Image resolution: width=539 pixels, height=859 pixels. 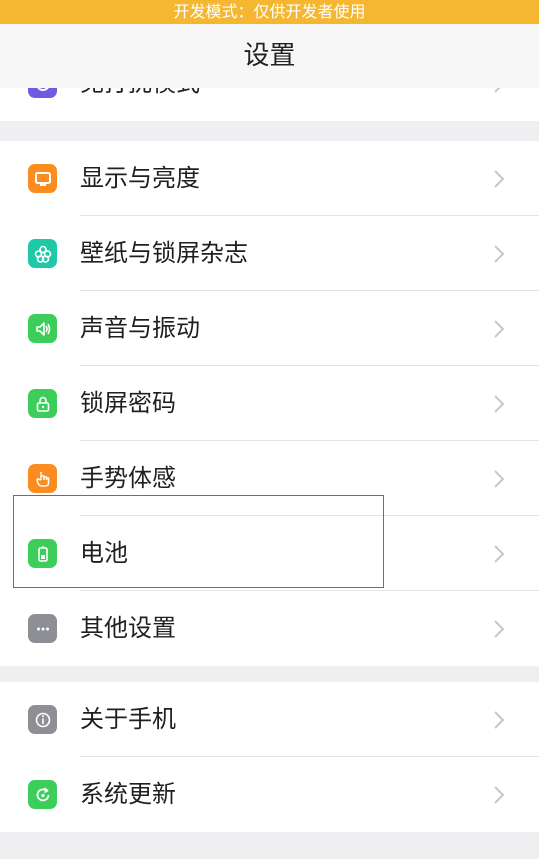 I want to click on settings-row-do-not-disturb: 免打扰模式, so click(x=269, y=104).